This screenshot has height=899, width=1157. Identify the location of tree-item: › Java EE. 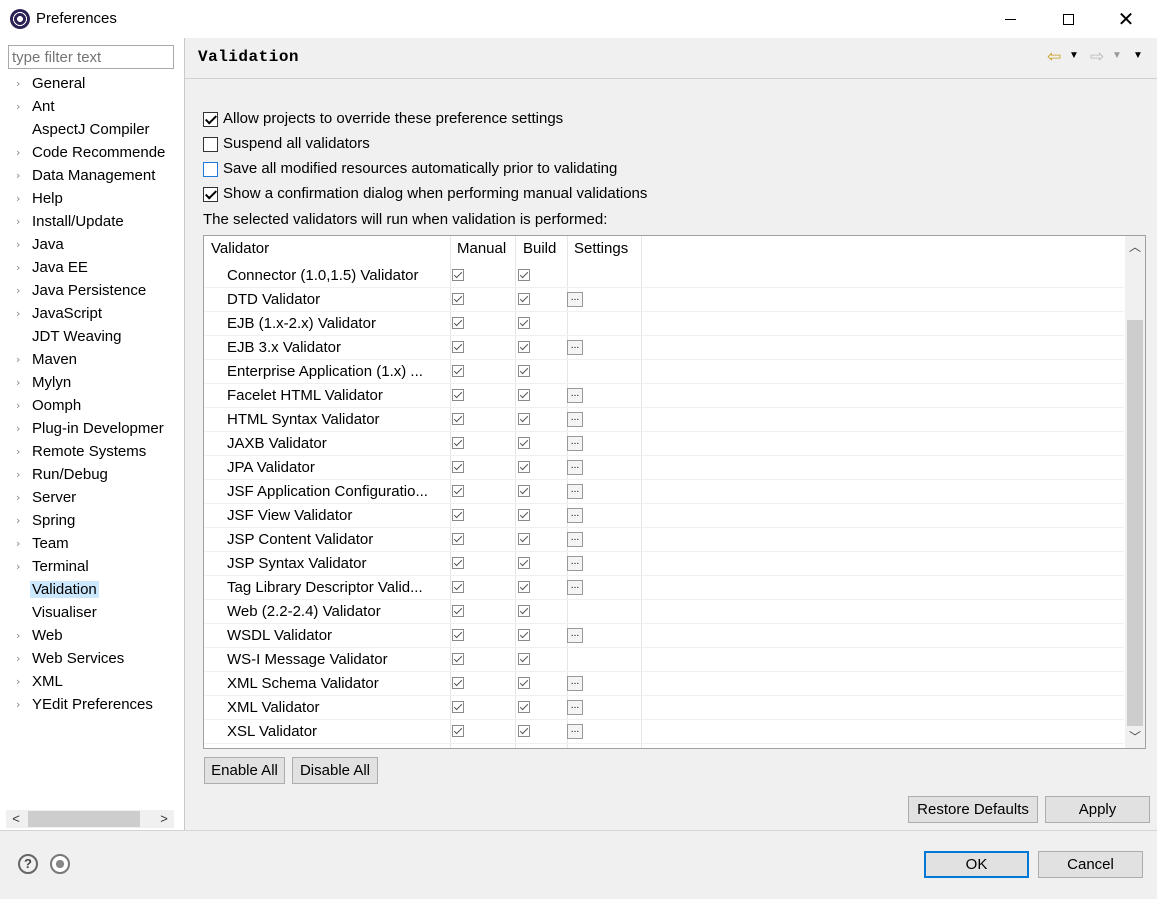
(92, 268).